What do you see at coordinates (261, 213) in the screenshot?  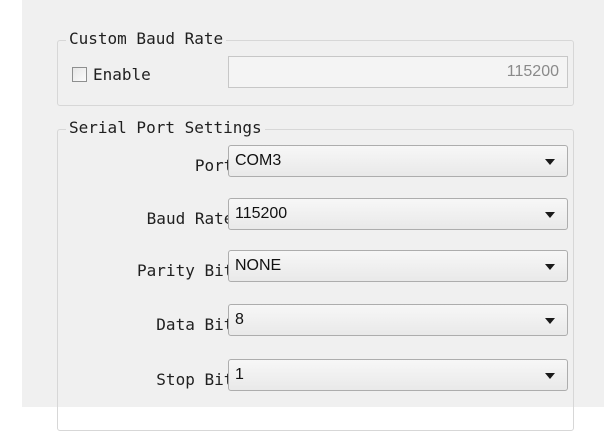 I see `baud-rate-value: 115200` at bounding box center [261, 213].